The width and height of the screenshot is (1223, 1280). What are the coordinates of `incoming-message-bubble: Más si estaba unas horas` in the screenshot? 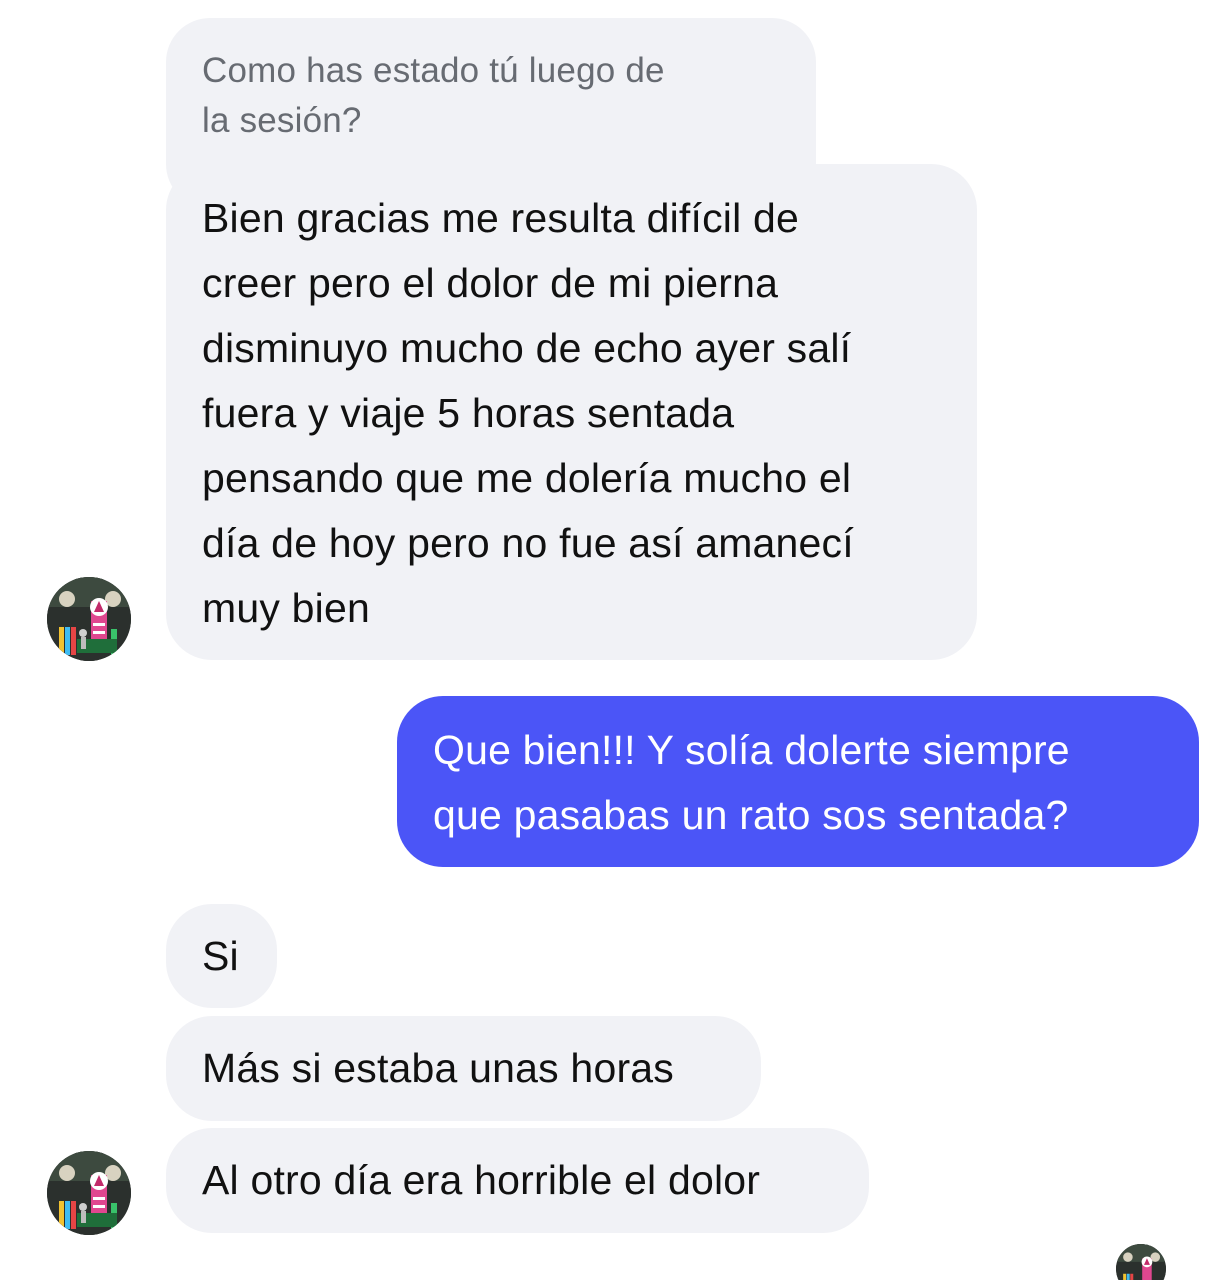 It's located at (463, 1068).